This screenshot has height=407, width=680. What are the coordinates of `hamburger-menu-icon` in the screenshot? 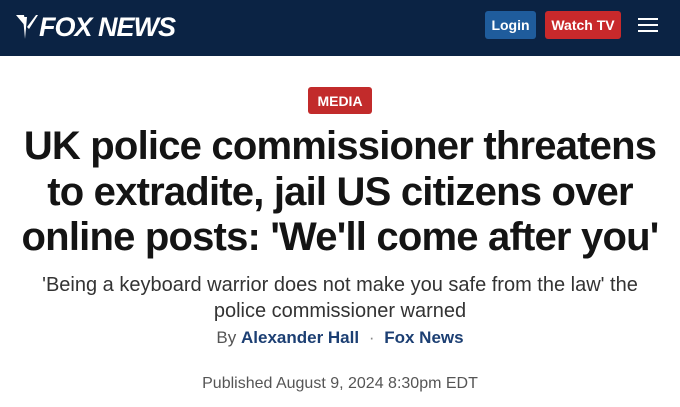 It's located at (650, 25).